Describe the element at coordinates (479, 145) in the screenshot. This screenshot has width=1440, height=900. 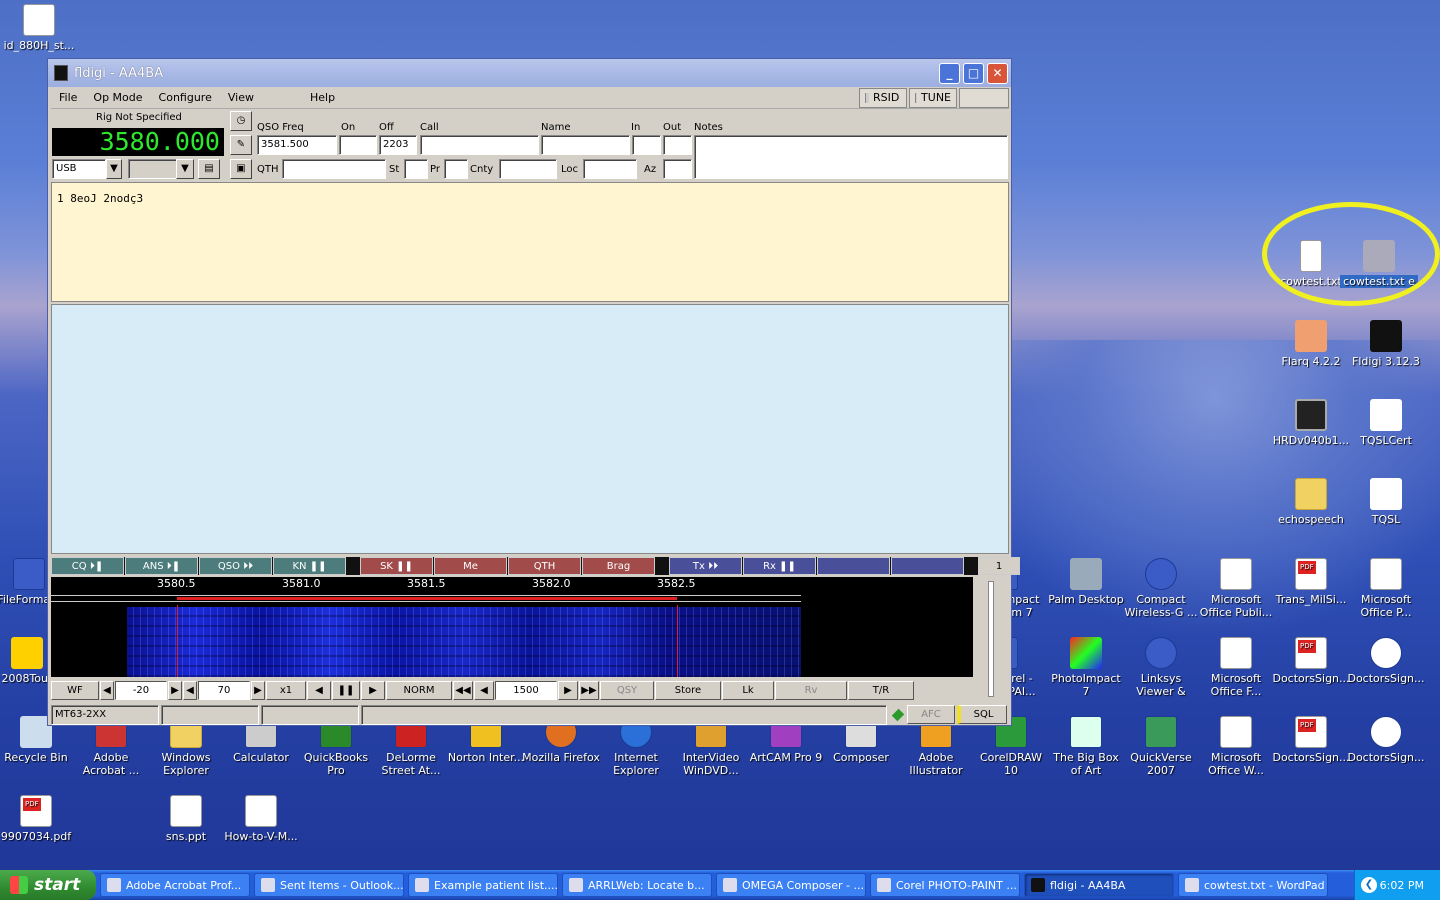
I see `call-field` at that location.